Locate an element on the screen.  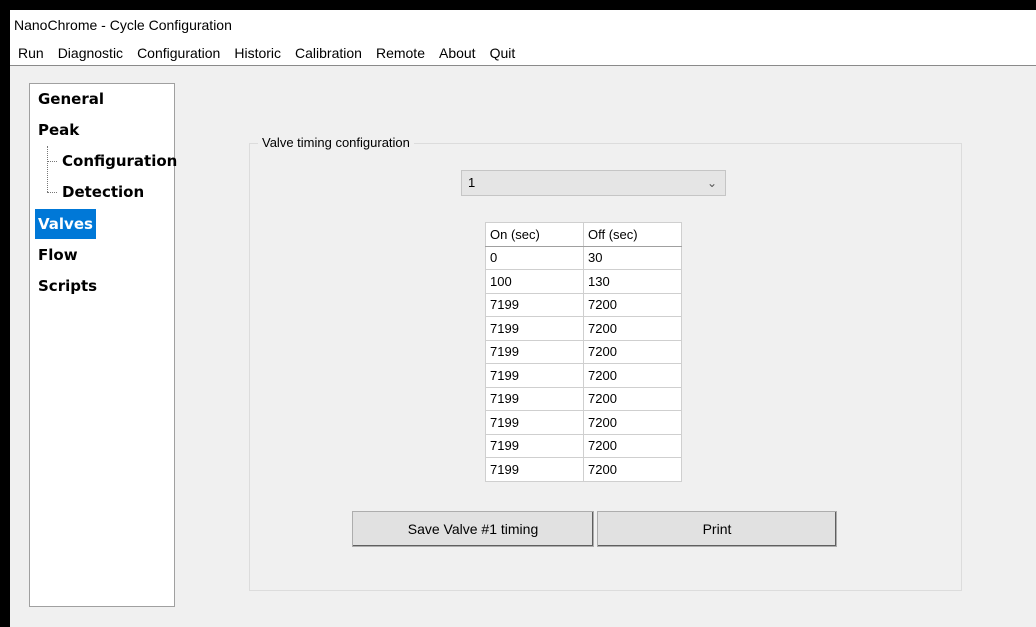
save-valve-timing-button: Save Valve #1 timing is located at coordinates (473, 529).